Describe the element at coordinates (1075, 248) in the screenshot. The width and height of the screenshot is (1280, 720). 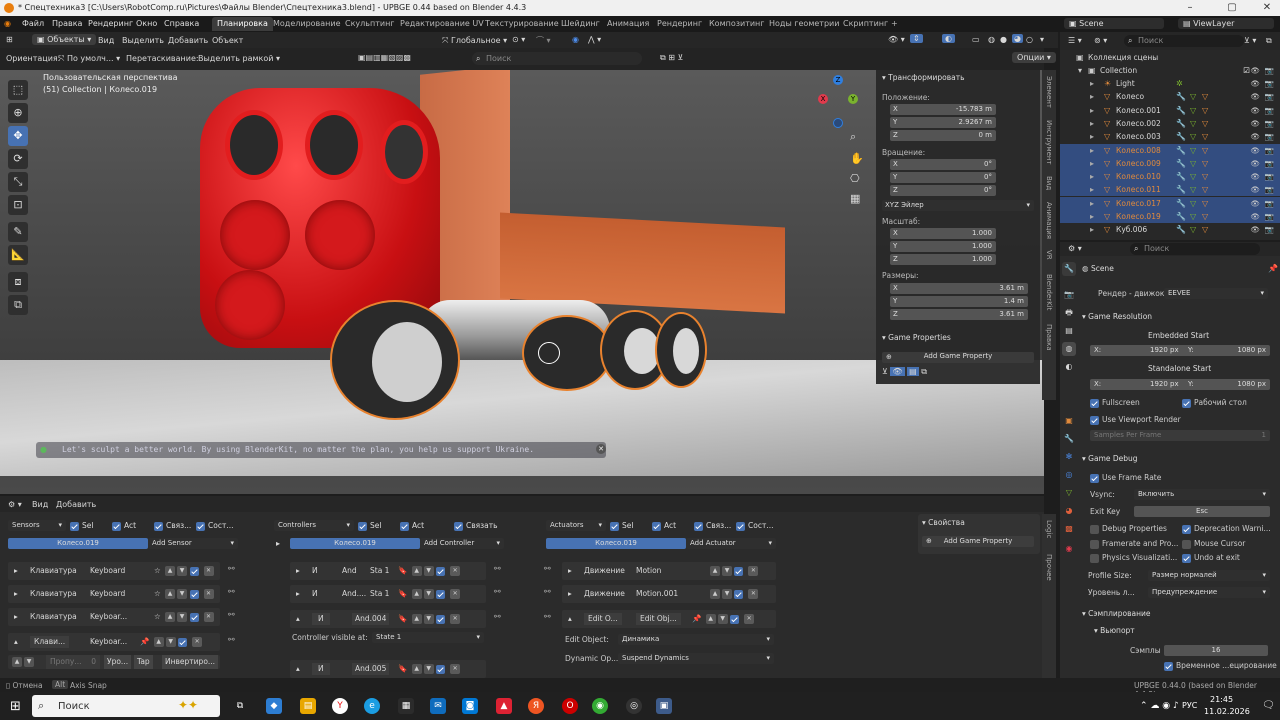
I see `properties-editor-icon: ⚙ ▾` at that location.